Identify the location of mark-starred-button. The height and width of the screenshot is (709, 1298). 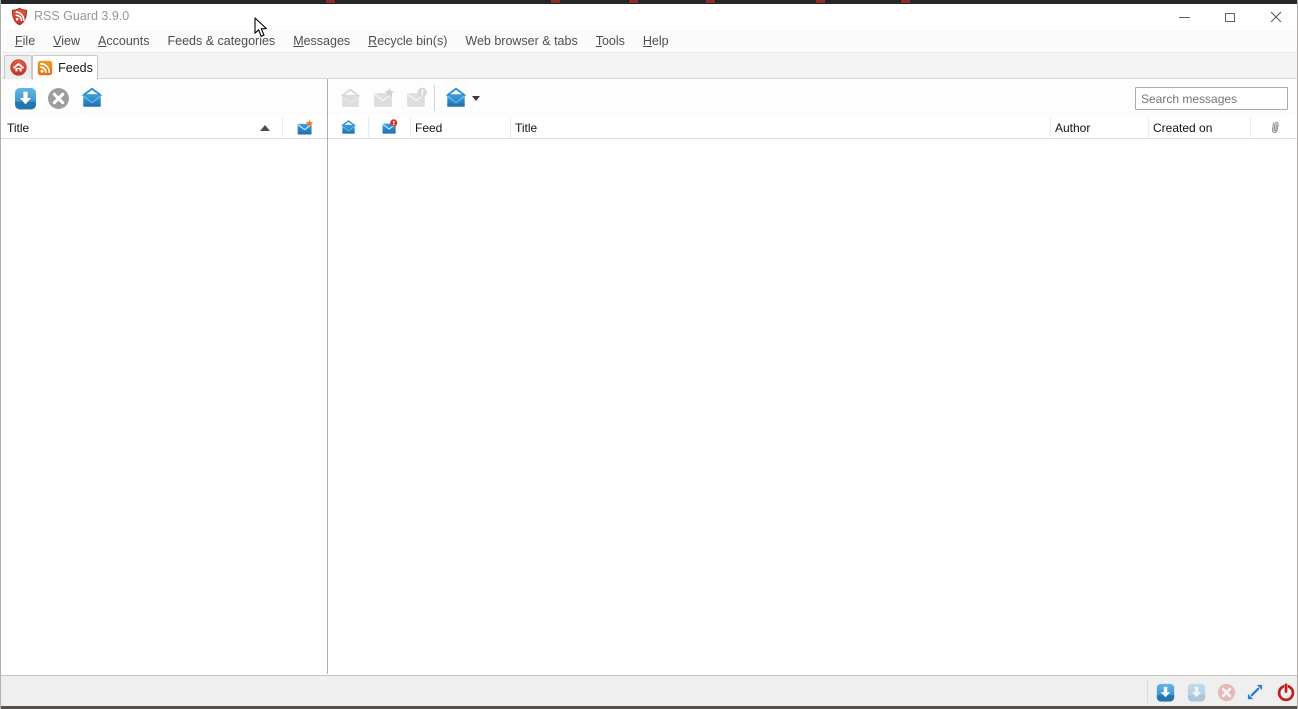
(383, 98).